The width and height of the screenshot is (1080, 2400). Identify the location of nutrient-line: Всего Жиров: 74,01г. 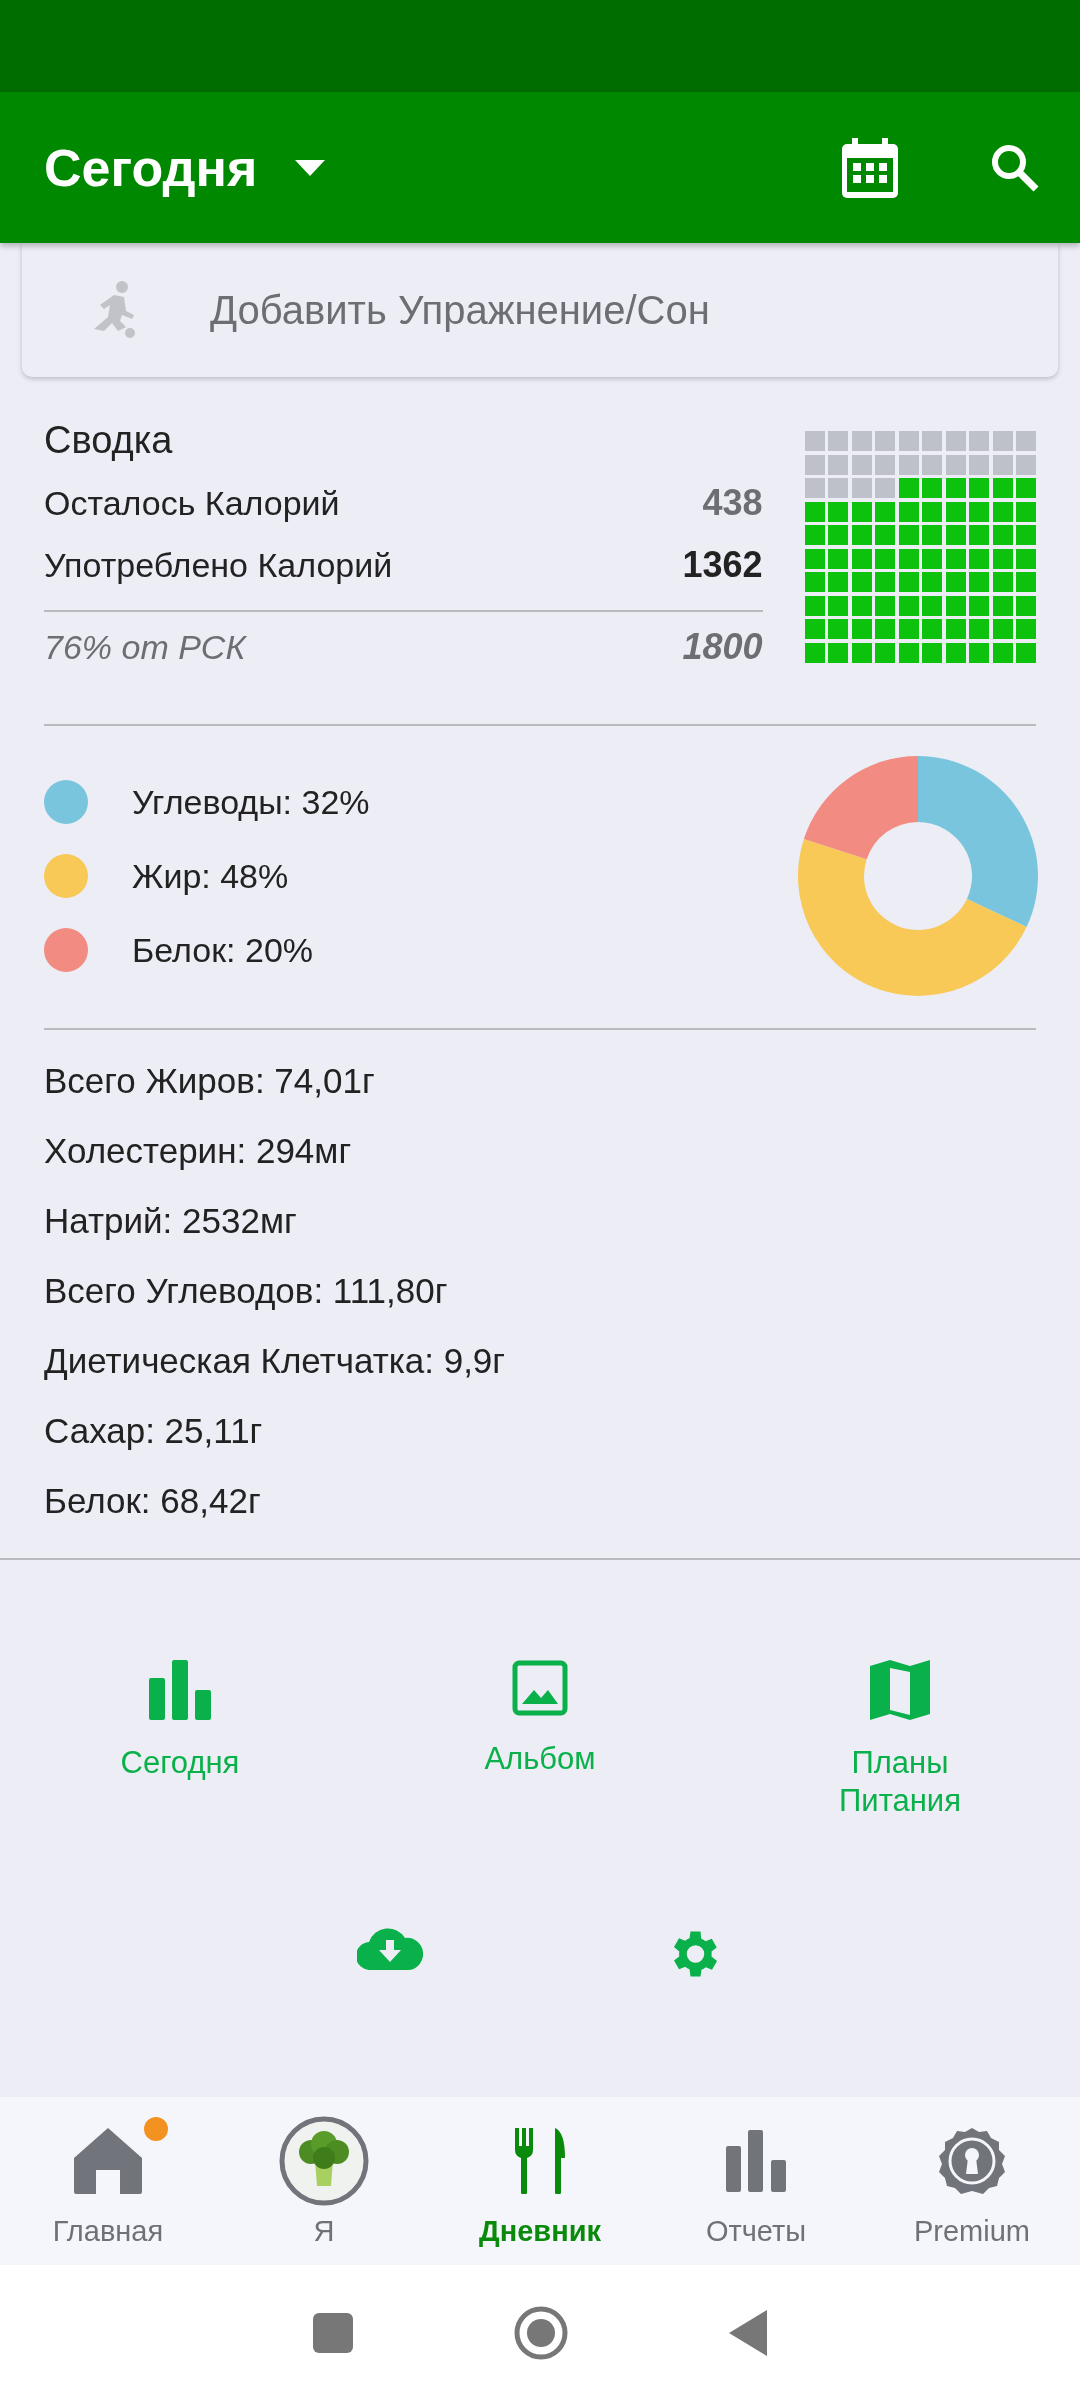
(210, 1081).